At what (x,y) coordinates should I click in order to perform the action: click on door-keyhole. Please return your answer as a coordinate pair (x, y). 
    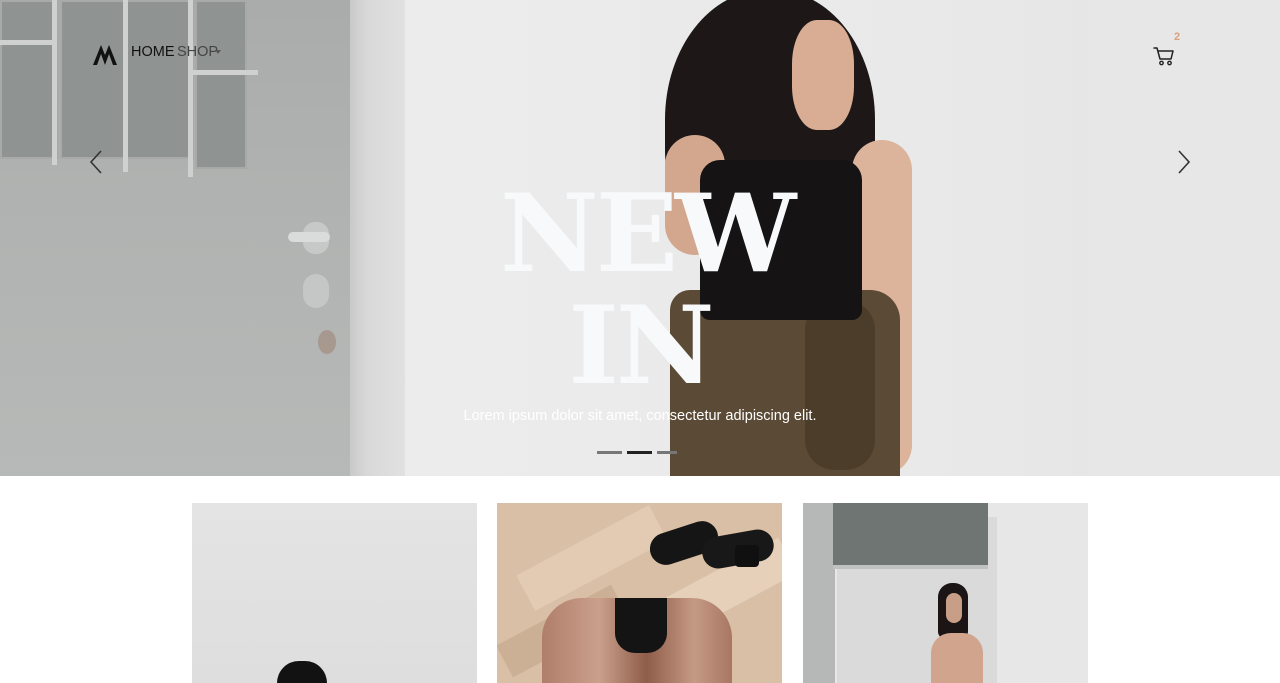
    Looking at the image, I should click on (316, 291).